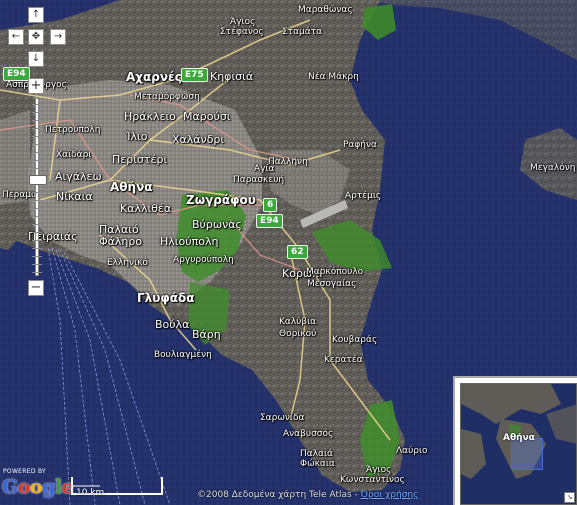  What do you see at coordinates (183, 355) in the screenshot?
I see `place-label: Βουλιαγμένη` at bounding box center [183, 355].